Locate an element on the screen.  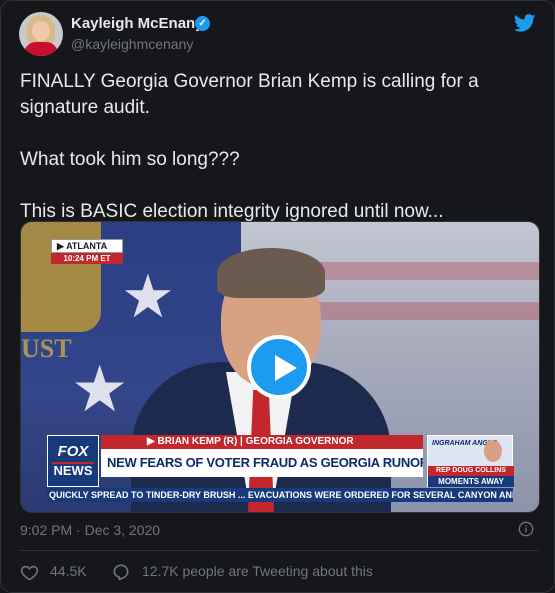
divider is located at coordinates (279, 550).